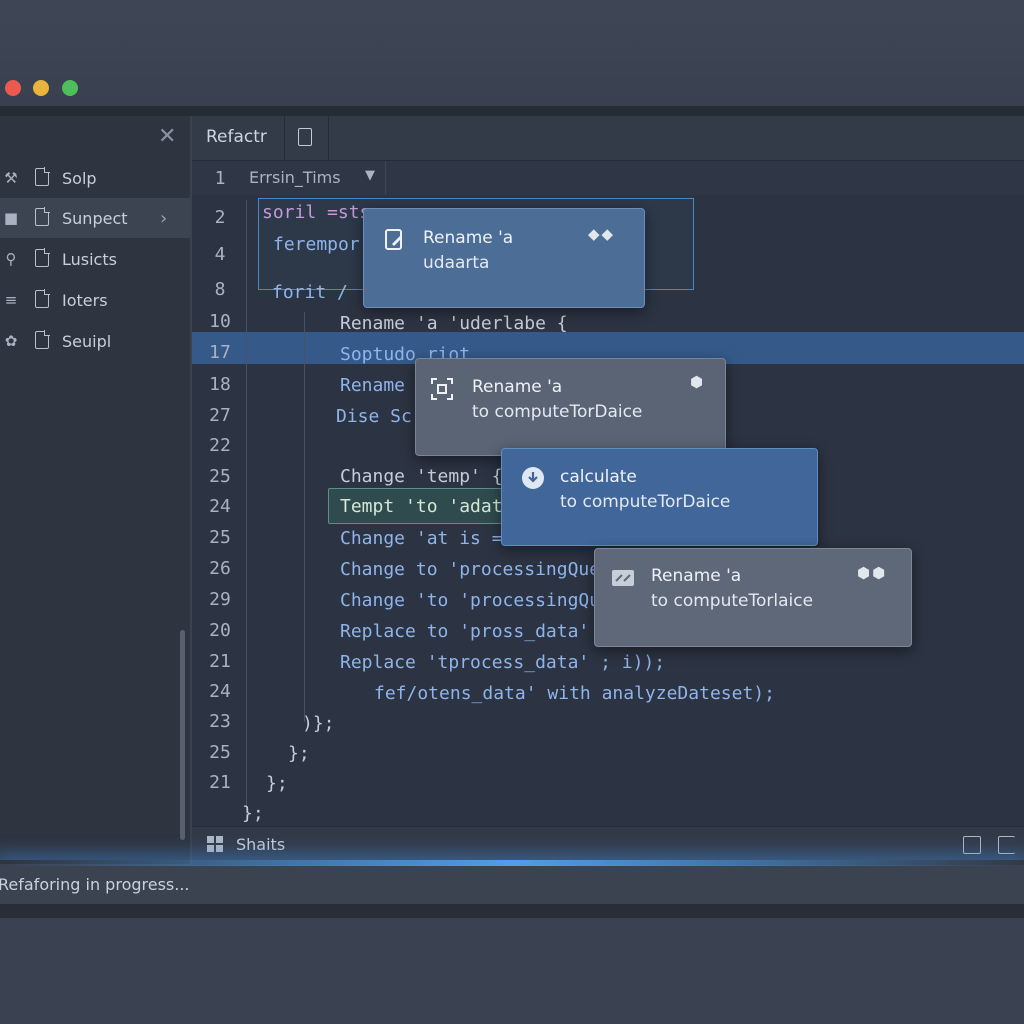 This screenshot has height=1024, width=1024. Describe the element at coordinates (732, 601) in the screenshot. I see `popup-subtitle: to computeTorlaice` at that location.